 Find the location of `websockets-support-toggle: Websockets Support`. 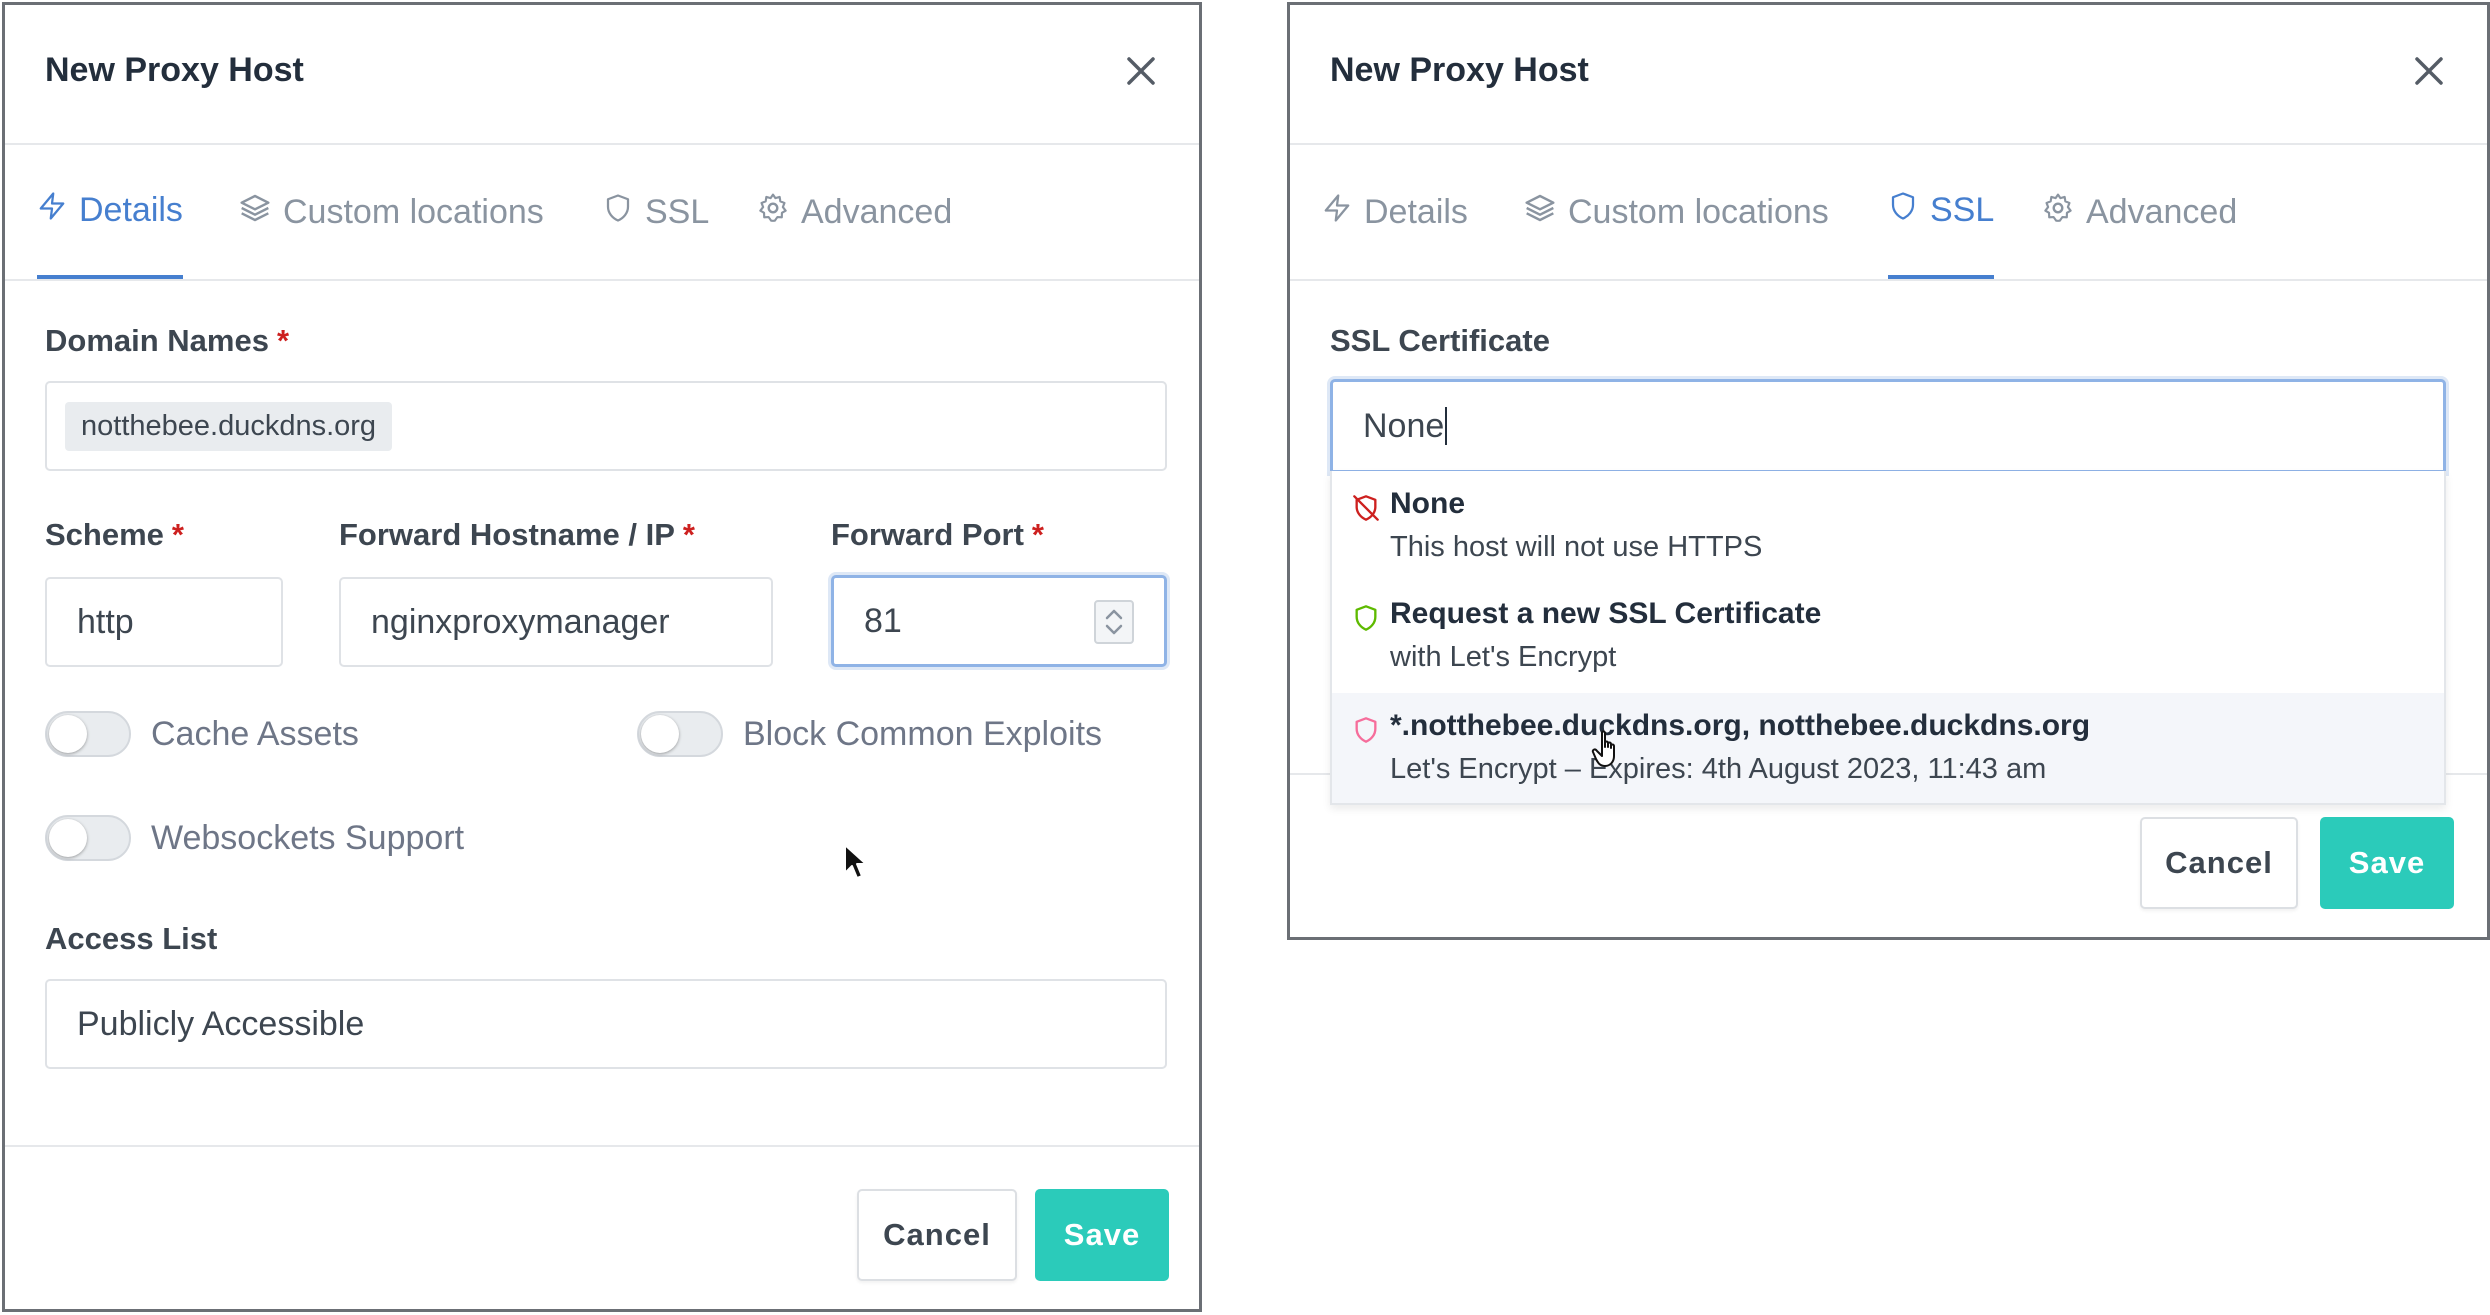

websockets-support-toggle: Websockets Support is located at coordinates (254, 838).